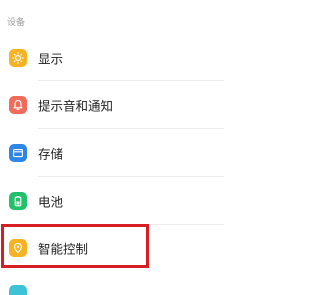 This screenshot has width=320, height=295. Describe the element at coordinates (18, 153) in the screenshot. I see `storage-icon` at that location.